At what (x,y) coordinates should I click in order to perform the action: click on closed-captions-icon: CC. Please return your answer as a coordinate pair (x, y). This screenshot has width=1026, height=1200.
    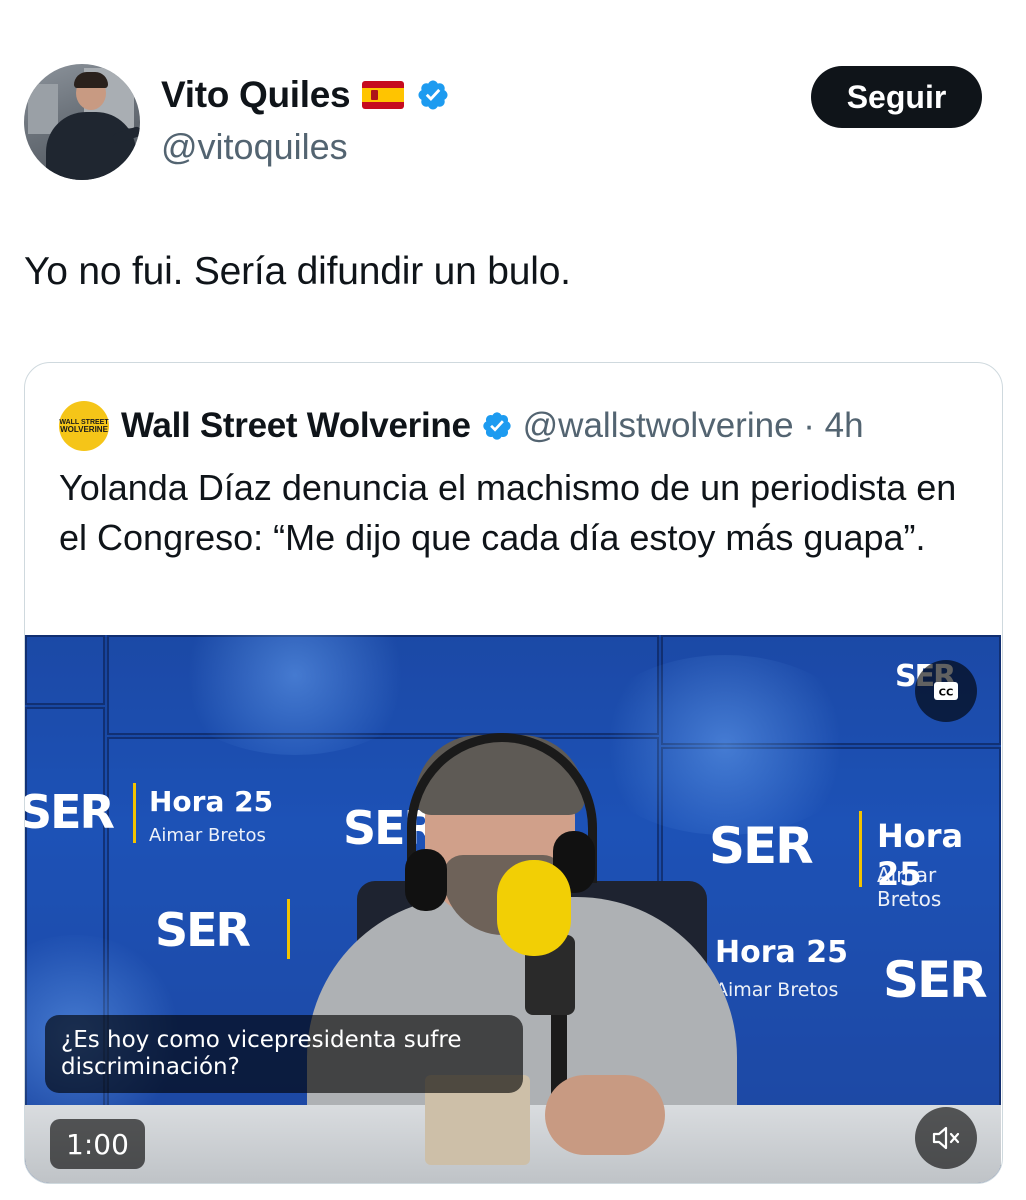
    Looking at the image, I should click on (946, 691).